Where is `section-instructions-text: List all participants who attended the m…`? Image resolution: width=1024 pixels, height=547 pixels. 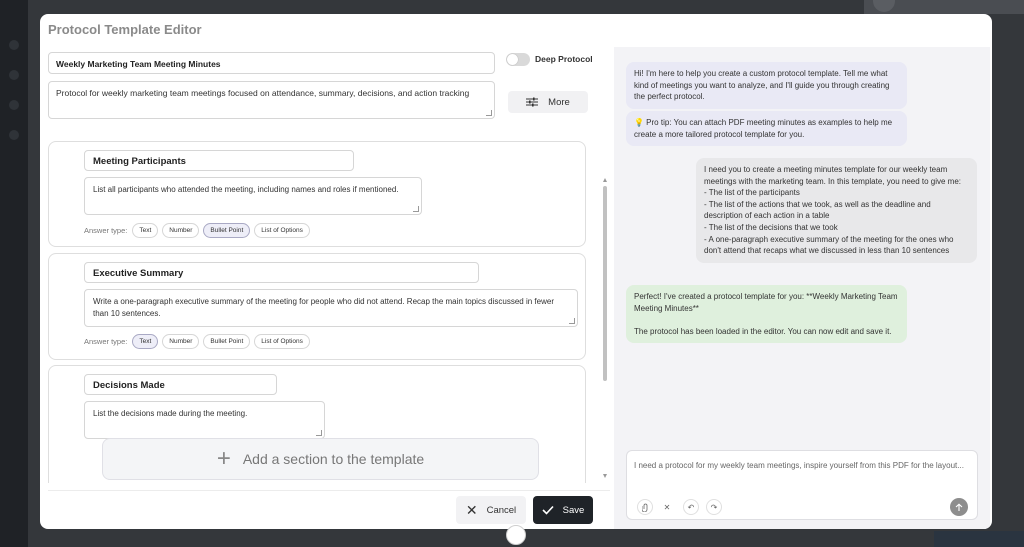
section-instructions-text: List all participants who attended the m… is located at coordinates (246, 189).